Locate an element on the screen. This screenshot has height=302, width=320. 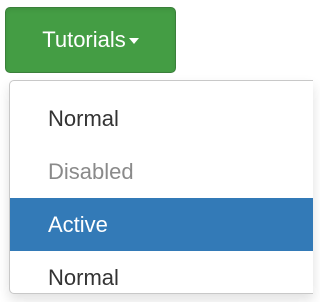
menu-item-label: Active is located at coordinates (78, 224).